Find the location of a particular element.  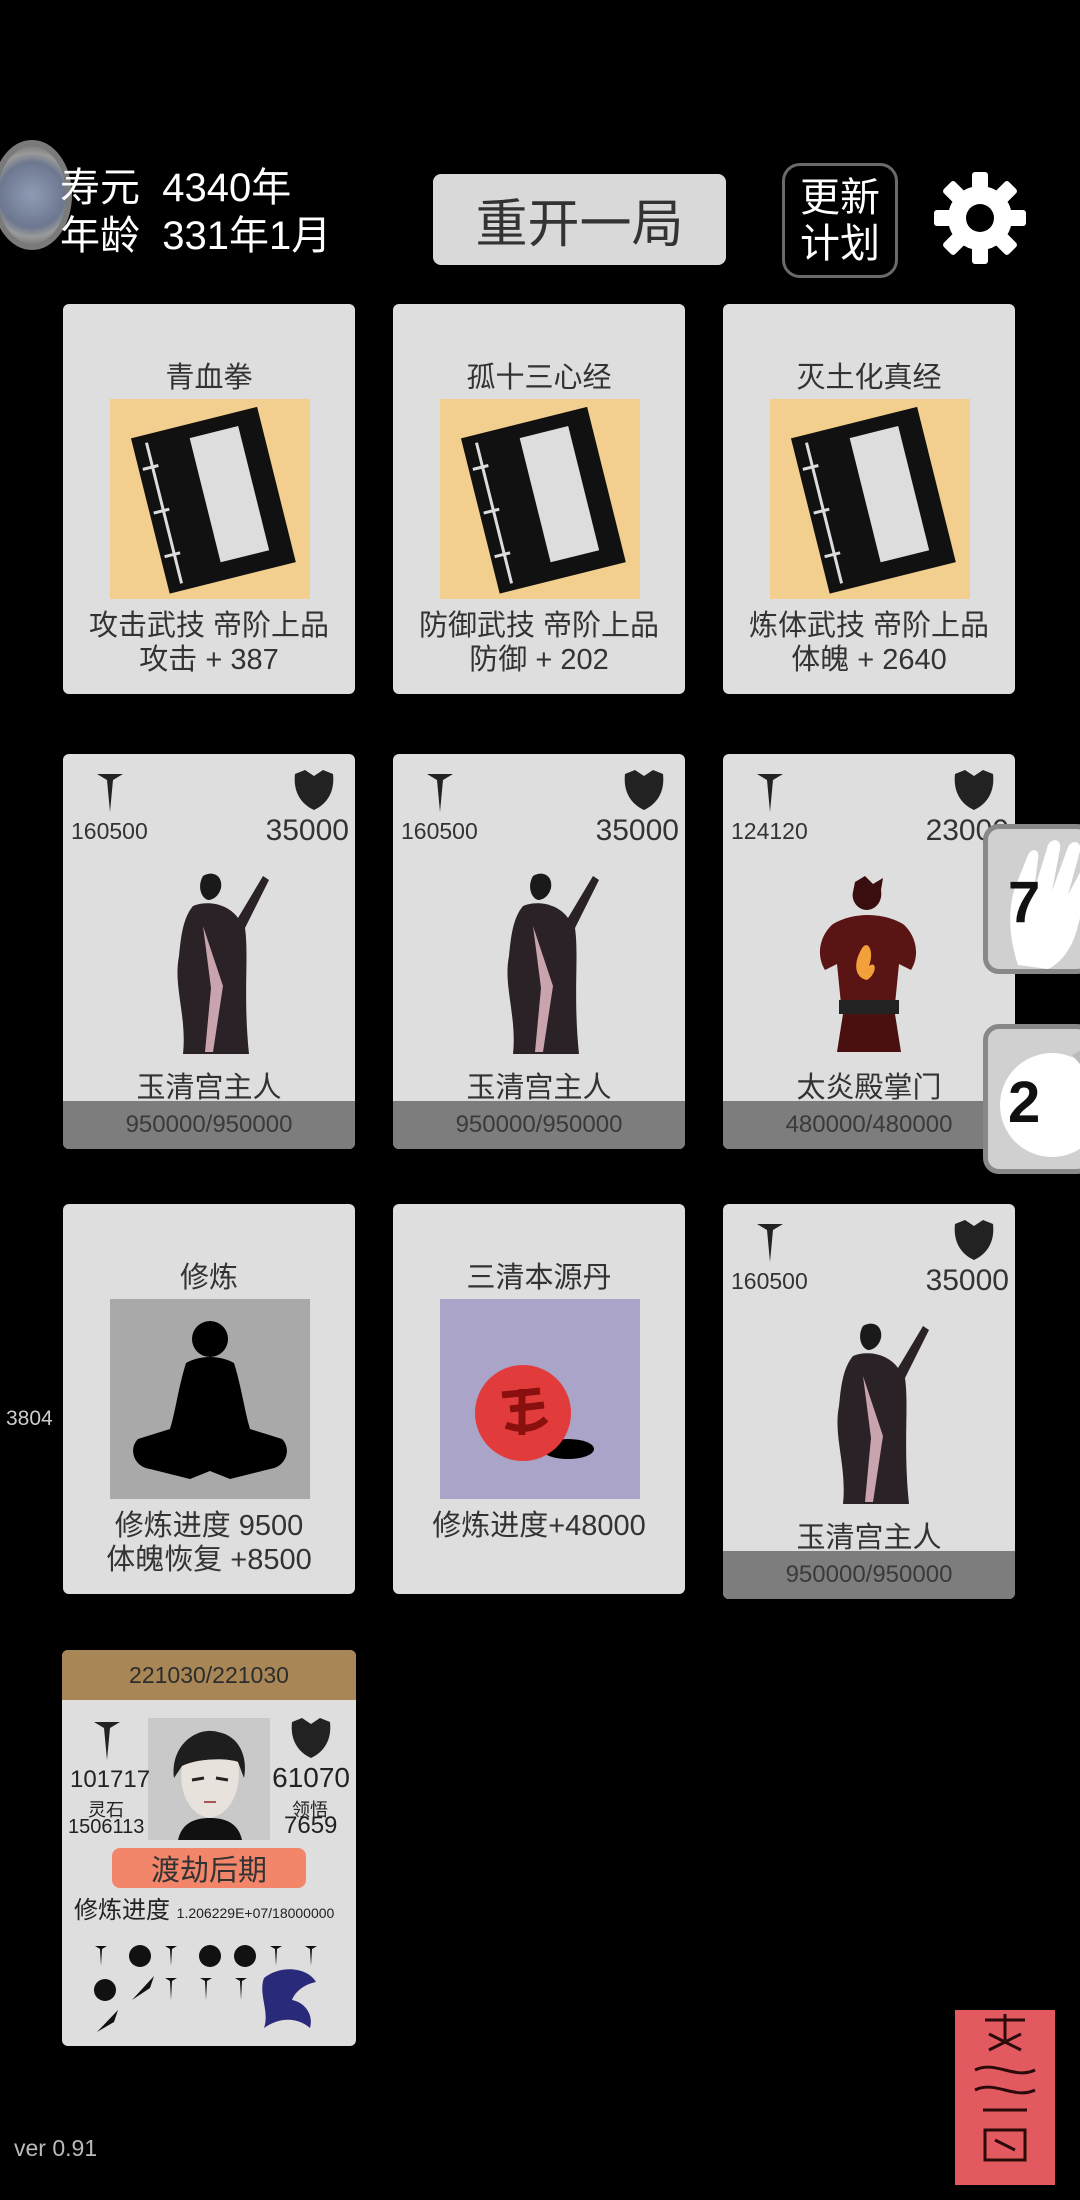

pill-effect: 修炼进度+48000 is located at coordinates (539, 1526).